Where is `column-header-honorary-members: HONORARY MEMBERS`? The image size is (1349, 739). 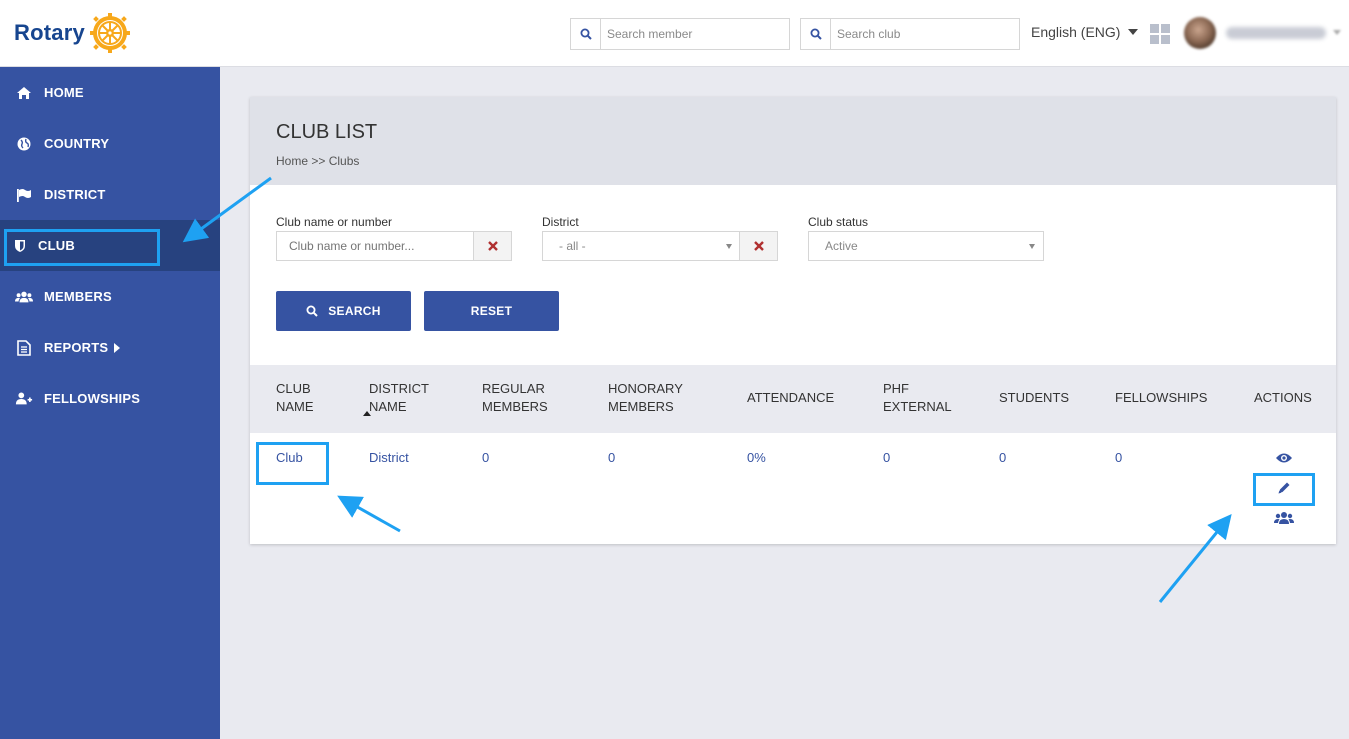
column-header-honorary-members: HONORARY MEMBERS is located at coordinates (645, 398).